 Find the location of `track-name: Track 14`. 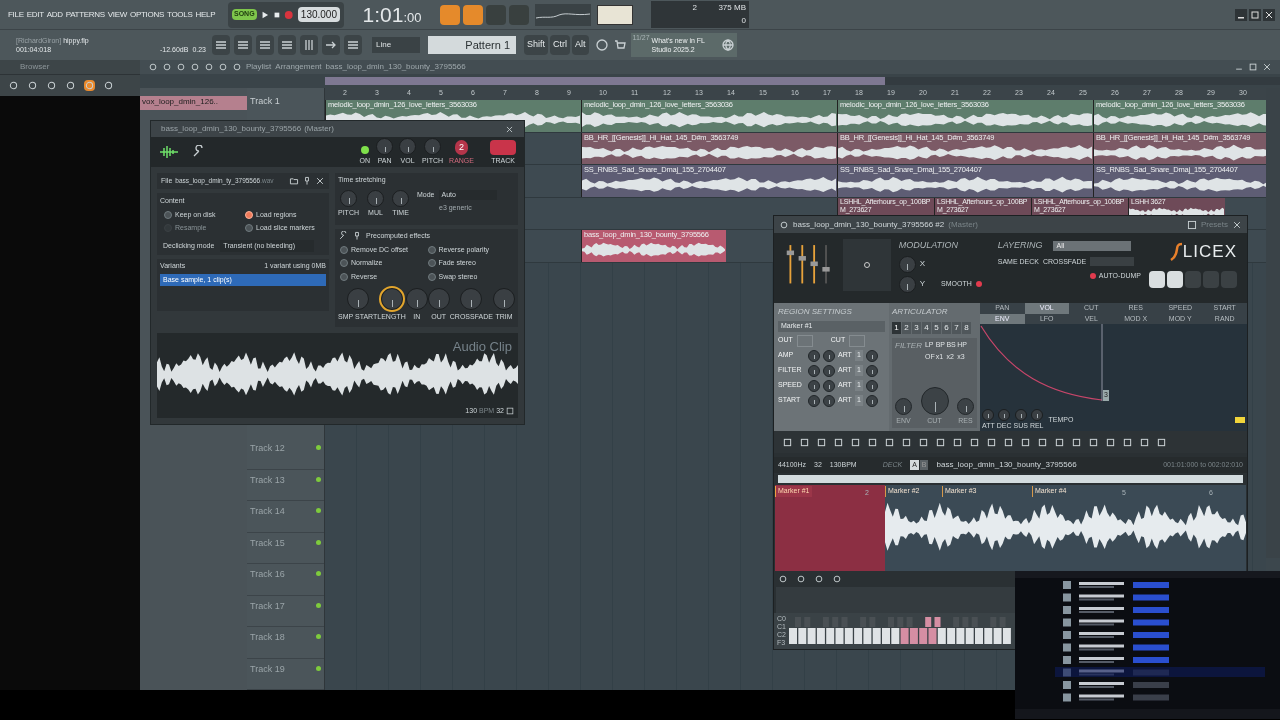

track-name: Track 14 is located at coordinates (267, 512).